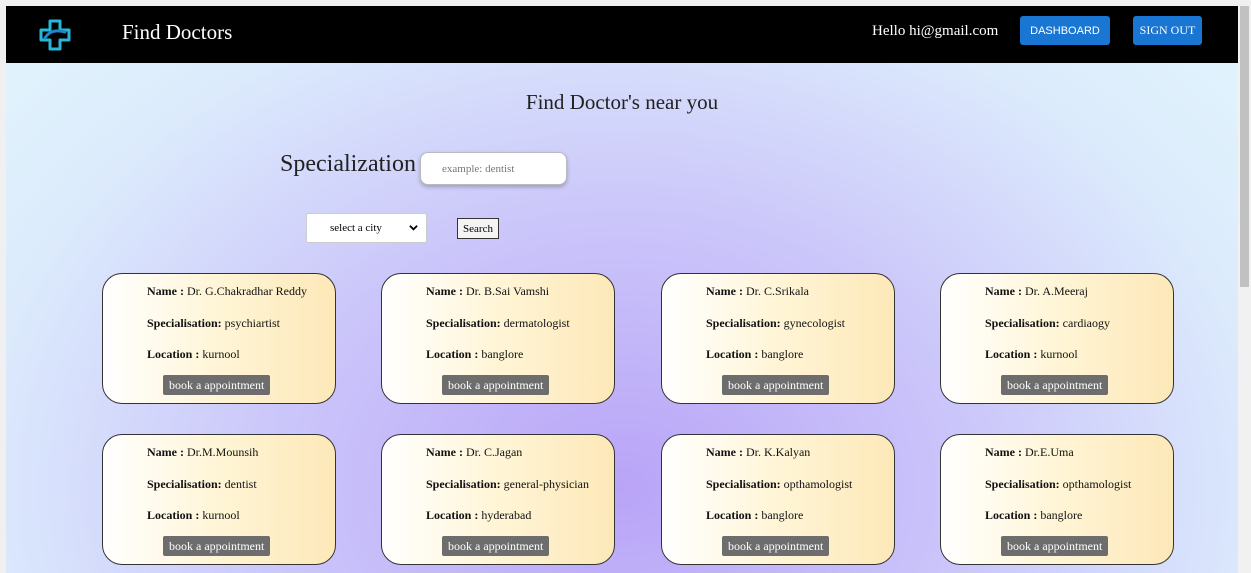  I want to click on city-select: select a city, so click(366, 228).